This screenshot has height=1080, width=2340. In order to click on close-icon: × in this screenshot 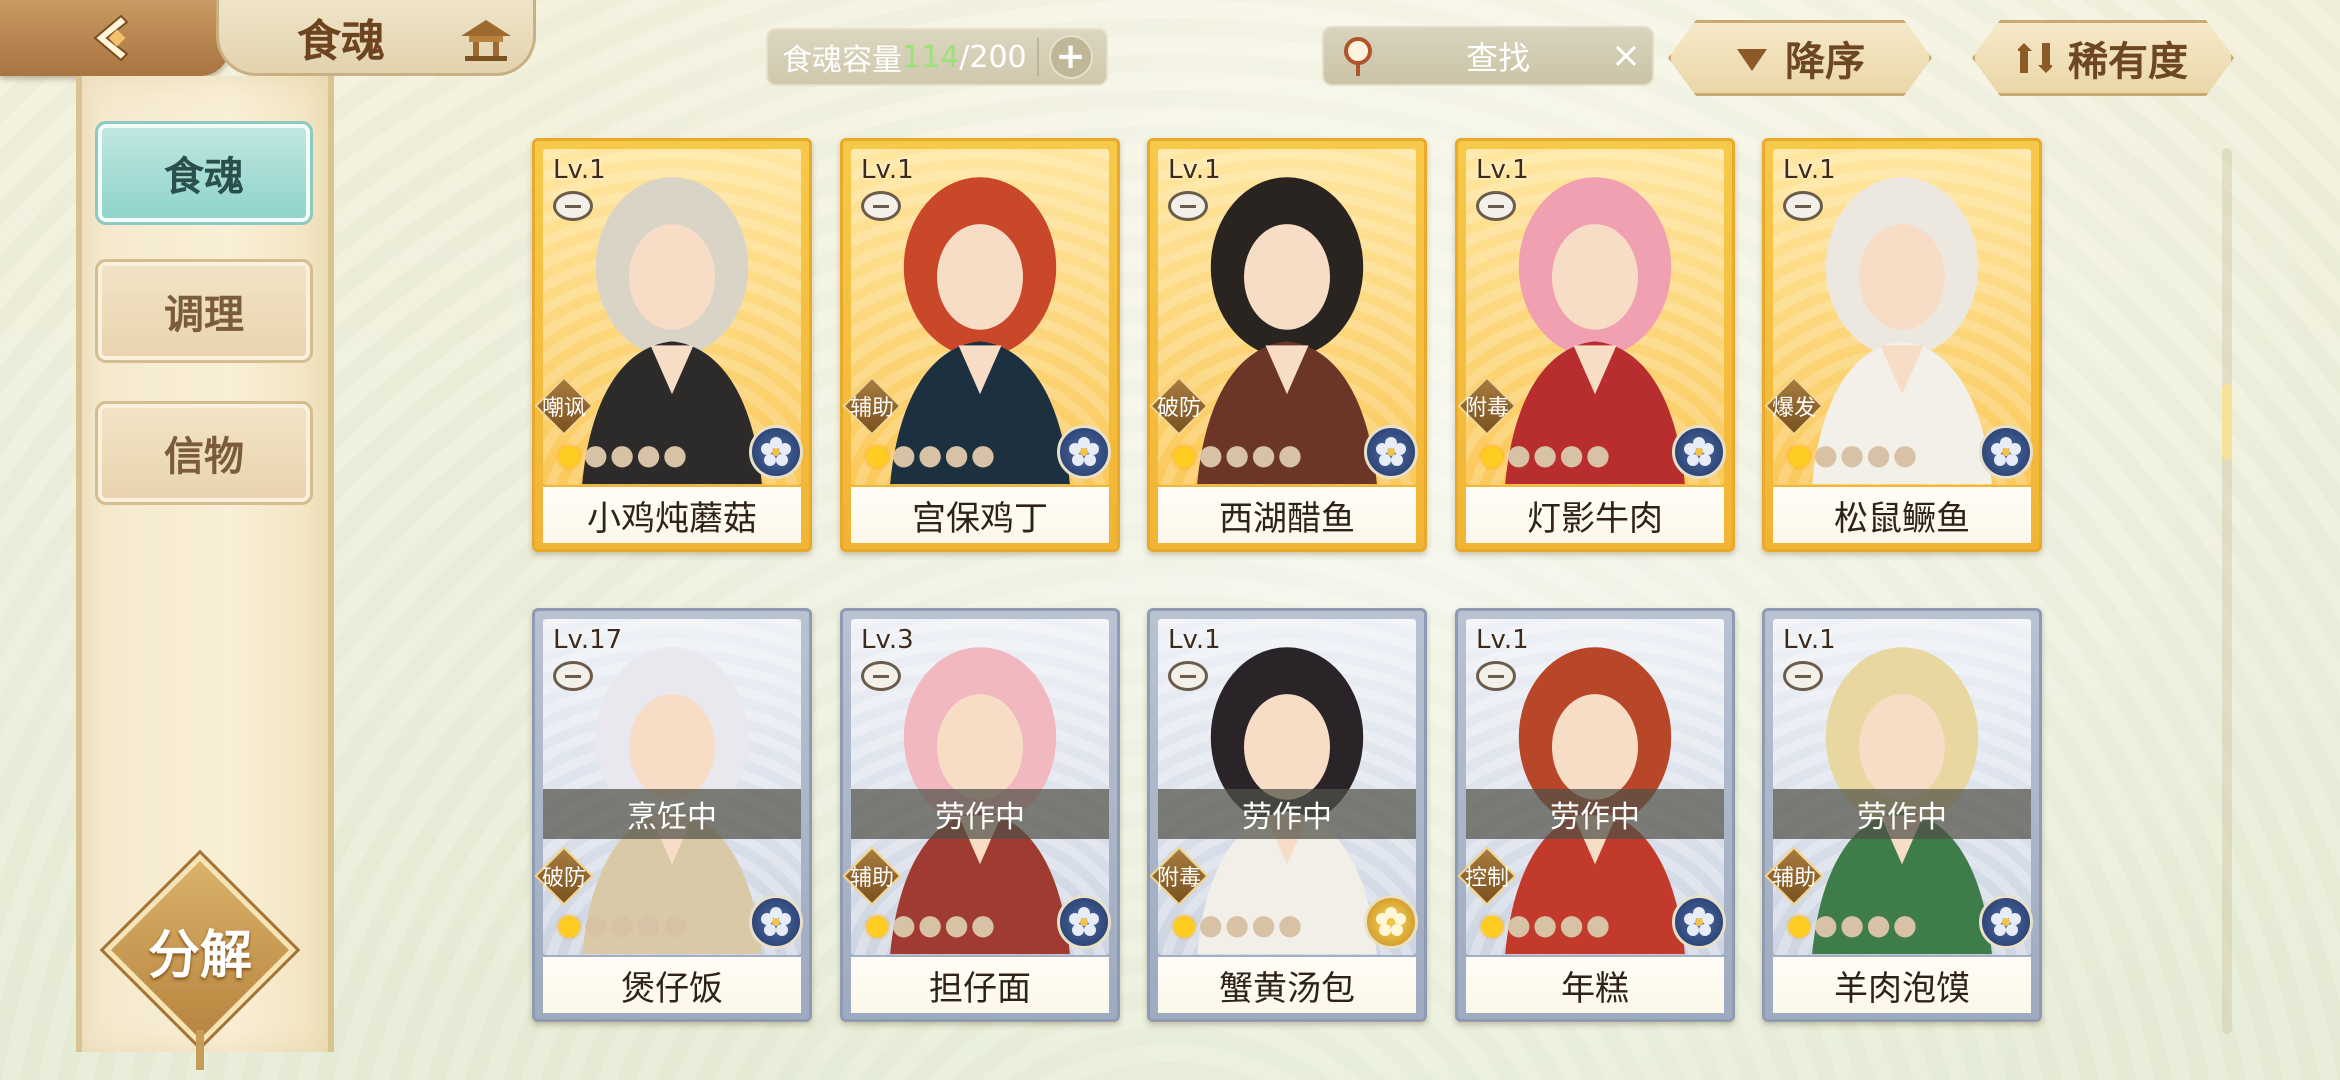, I will do `click(1626, 56)`.